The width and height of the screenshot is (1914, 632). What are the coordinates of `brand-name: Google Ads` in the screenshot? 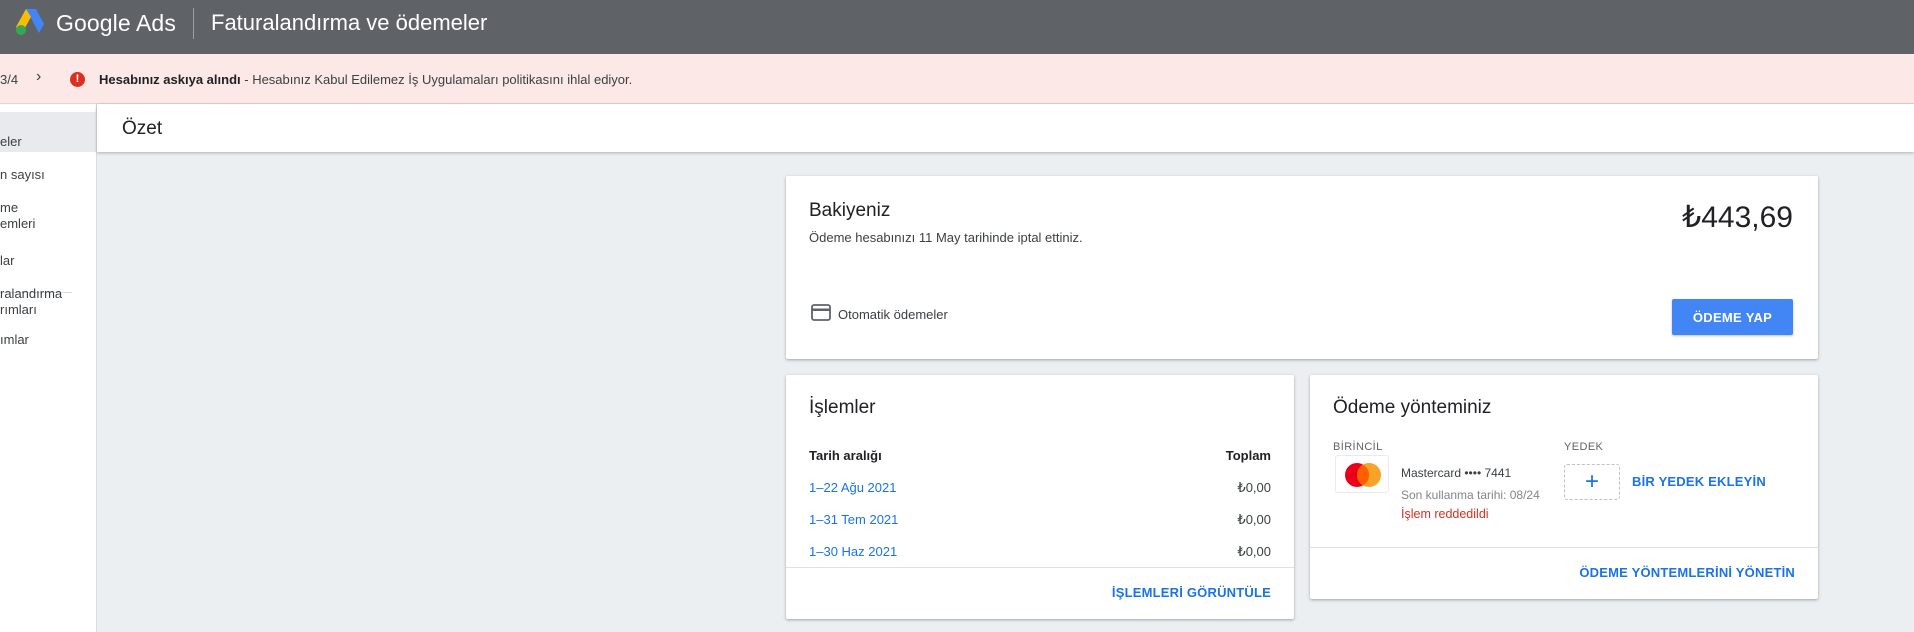 It's located at (116, 23).